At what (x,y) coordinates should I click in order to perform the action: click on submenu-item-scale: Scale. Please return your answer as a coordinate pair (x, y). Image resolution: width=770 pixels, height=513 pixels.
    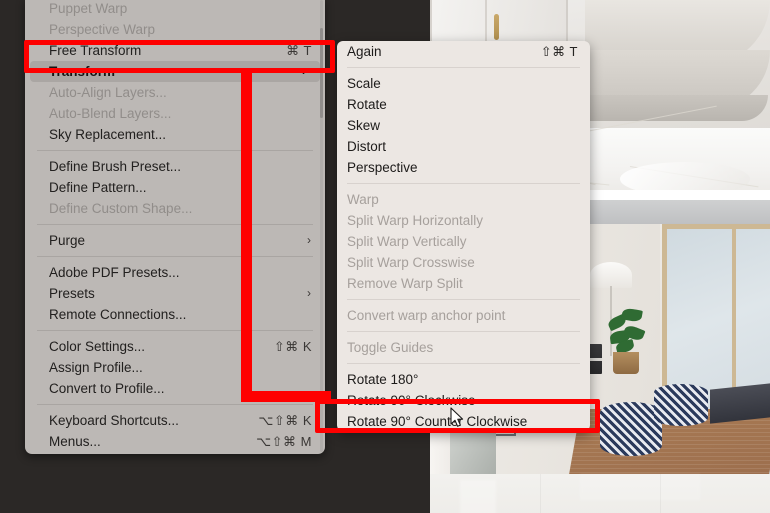
    Looking at the image, I should click on (463, 83).